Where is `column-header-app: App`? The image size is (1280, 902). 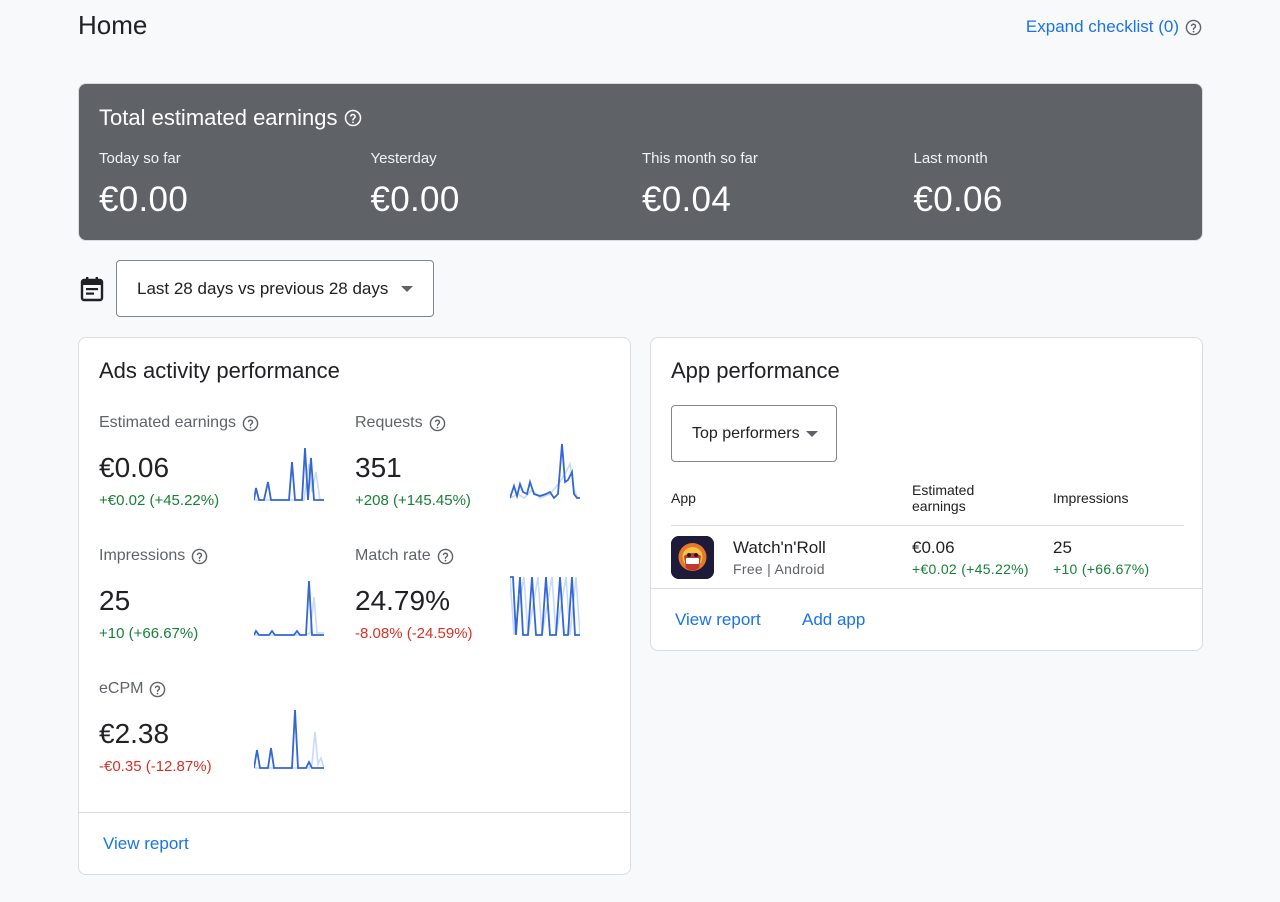
column-header-app: App is located at coordinates (683, 498).